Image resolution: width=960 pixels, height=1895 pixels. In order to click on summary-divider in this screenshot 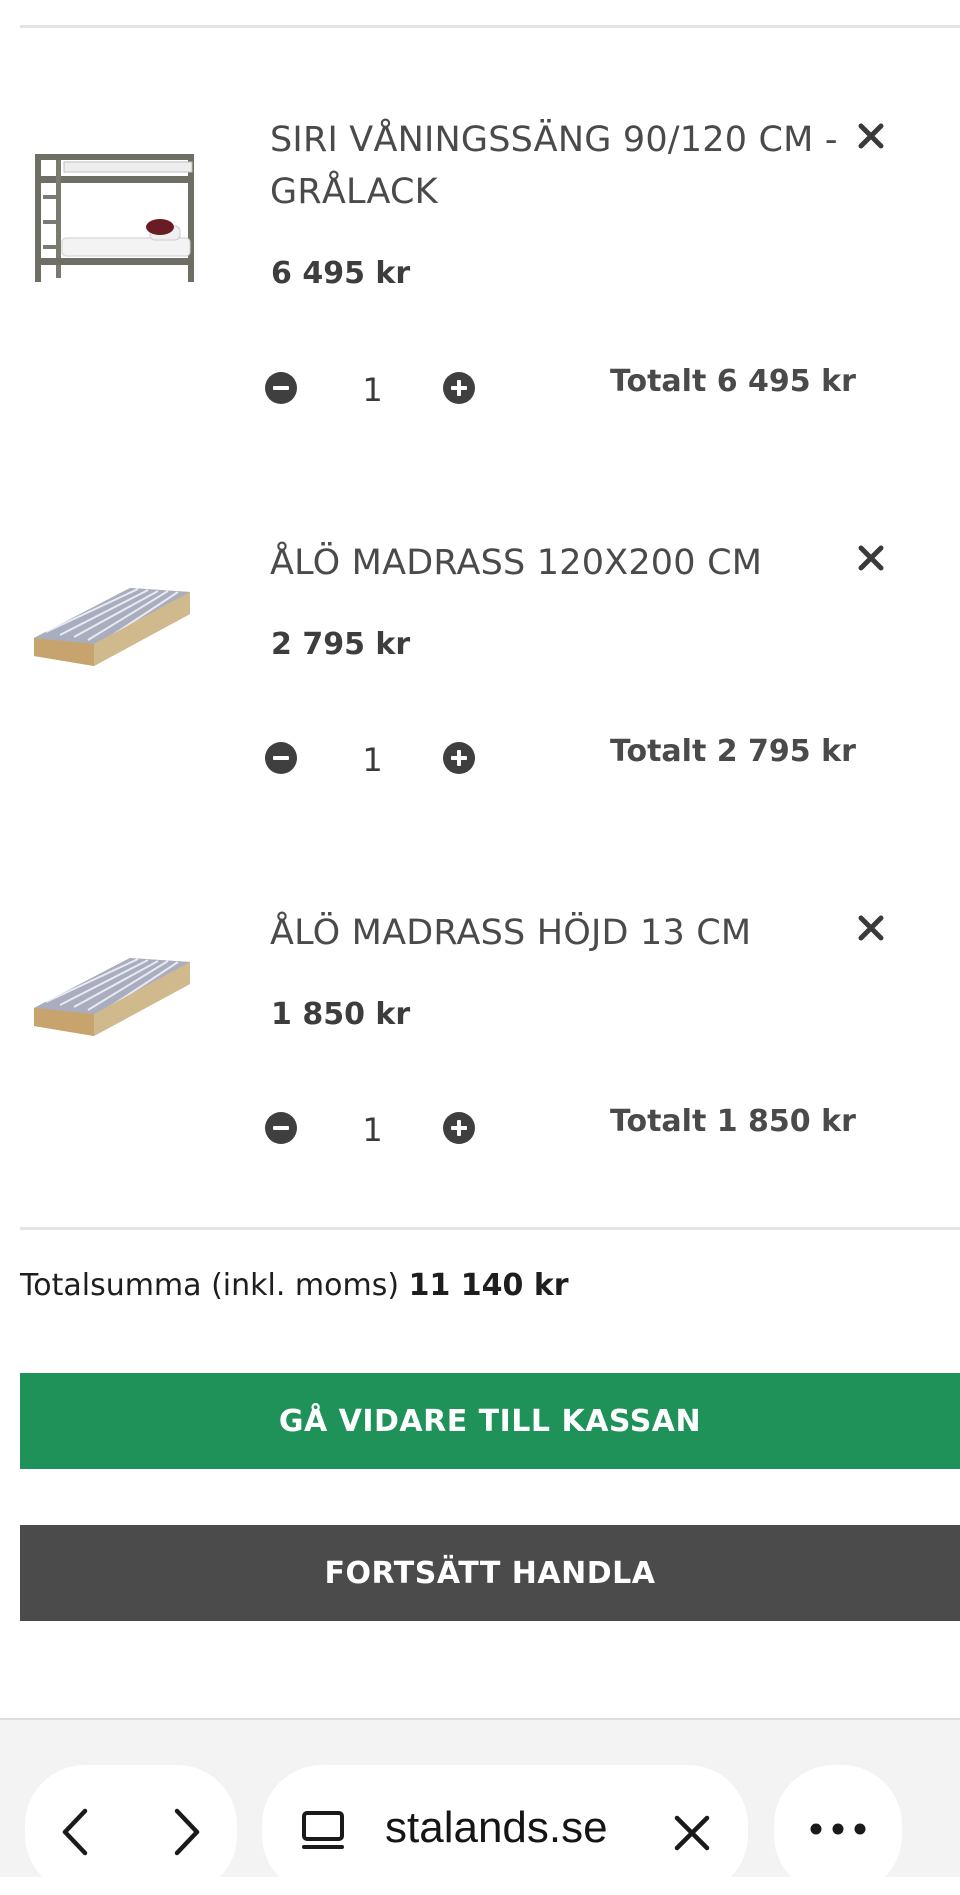, I will do `click(490, 1228)`.